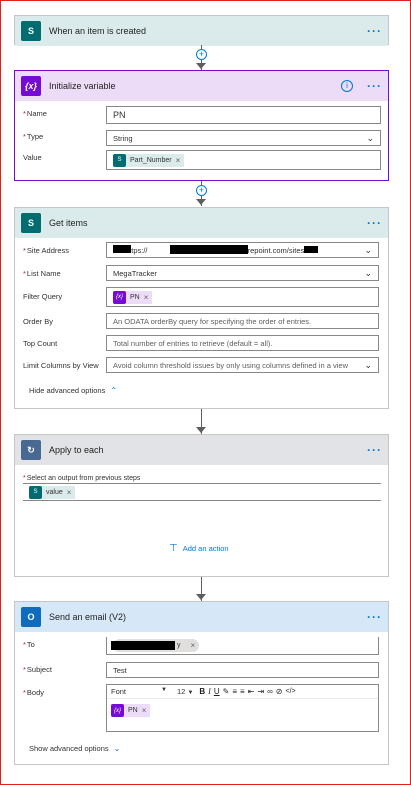 The width and height of the screenshot is (411, 785). What do you see at coordinates (201, 223) in the screenshot?
I see `get-items-header: S Get items ···` at bounding box center [201, 223].